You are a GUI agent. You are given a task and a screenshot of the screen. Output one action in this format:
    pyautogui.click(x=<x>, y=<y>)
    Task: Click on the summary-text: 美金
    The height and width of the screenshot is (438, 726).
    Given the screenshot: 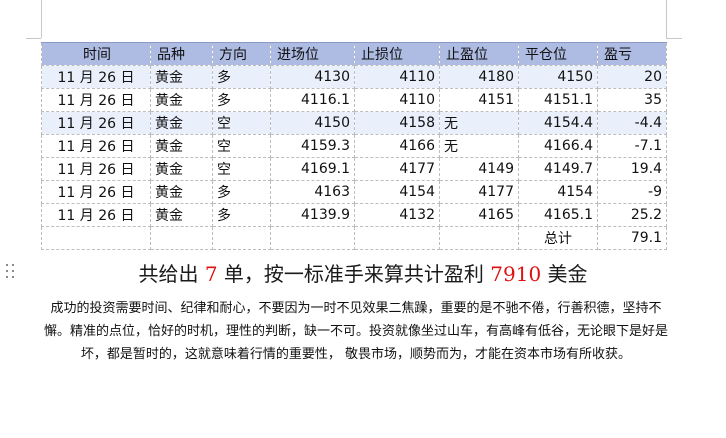 What is the action you would take?
    pyautogui.click(x=564, y=274)
    